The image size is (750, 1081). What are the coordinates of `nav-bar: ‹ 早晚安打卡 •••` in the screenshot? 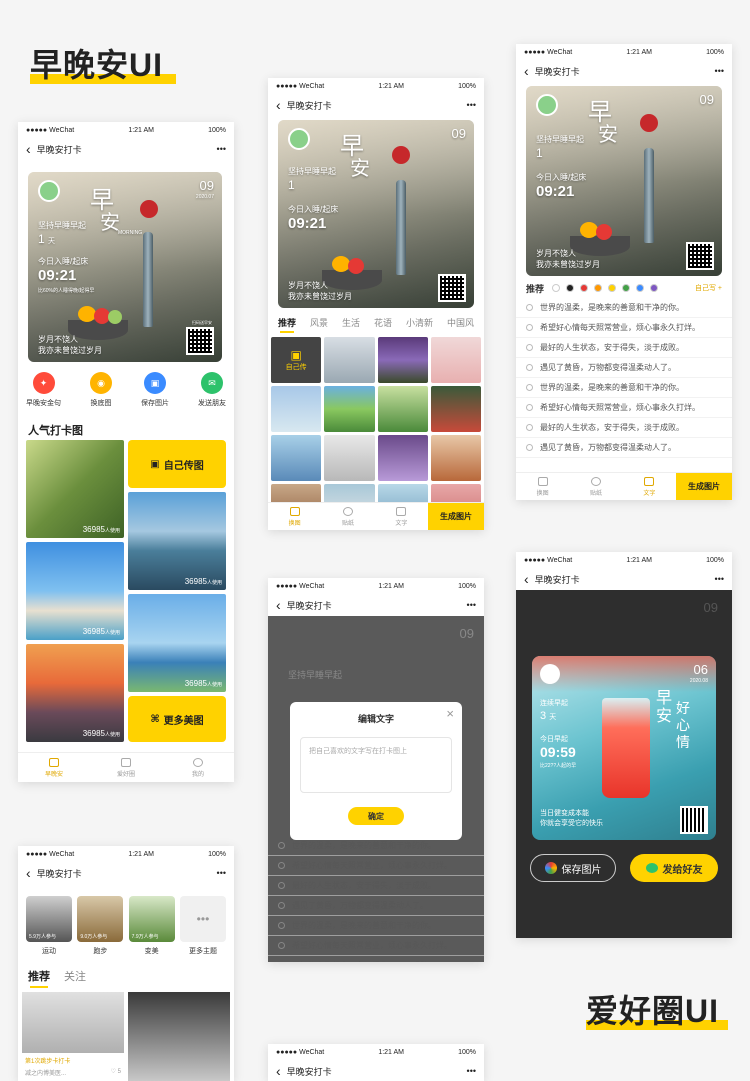 It's located at (126, 149).